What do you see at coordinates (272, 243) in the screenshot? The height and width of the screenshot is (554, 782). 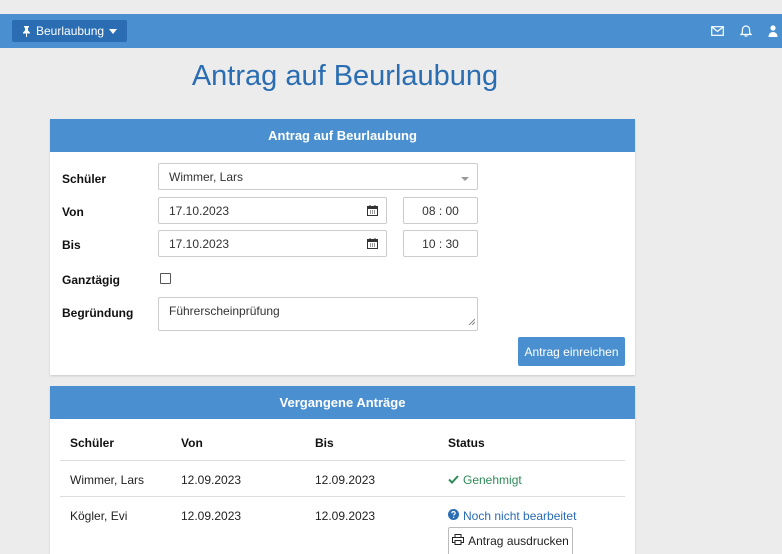 I see `bis-date-input: 17.10.2023` at bounding box center [272, 243].